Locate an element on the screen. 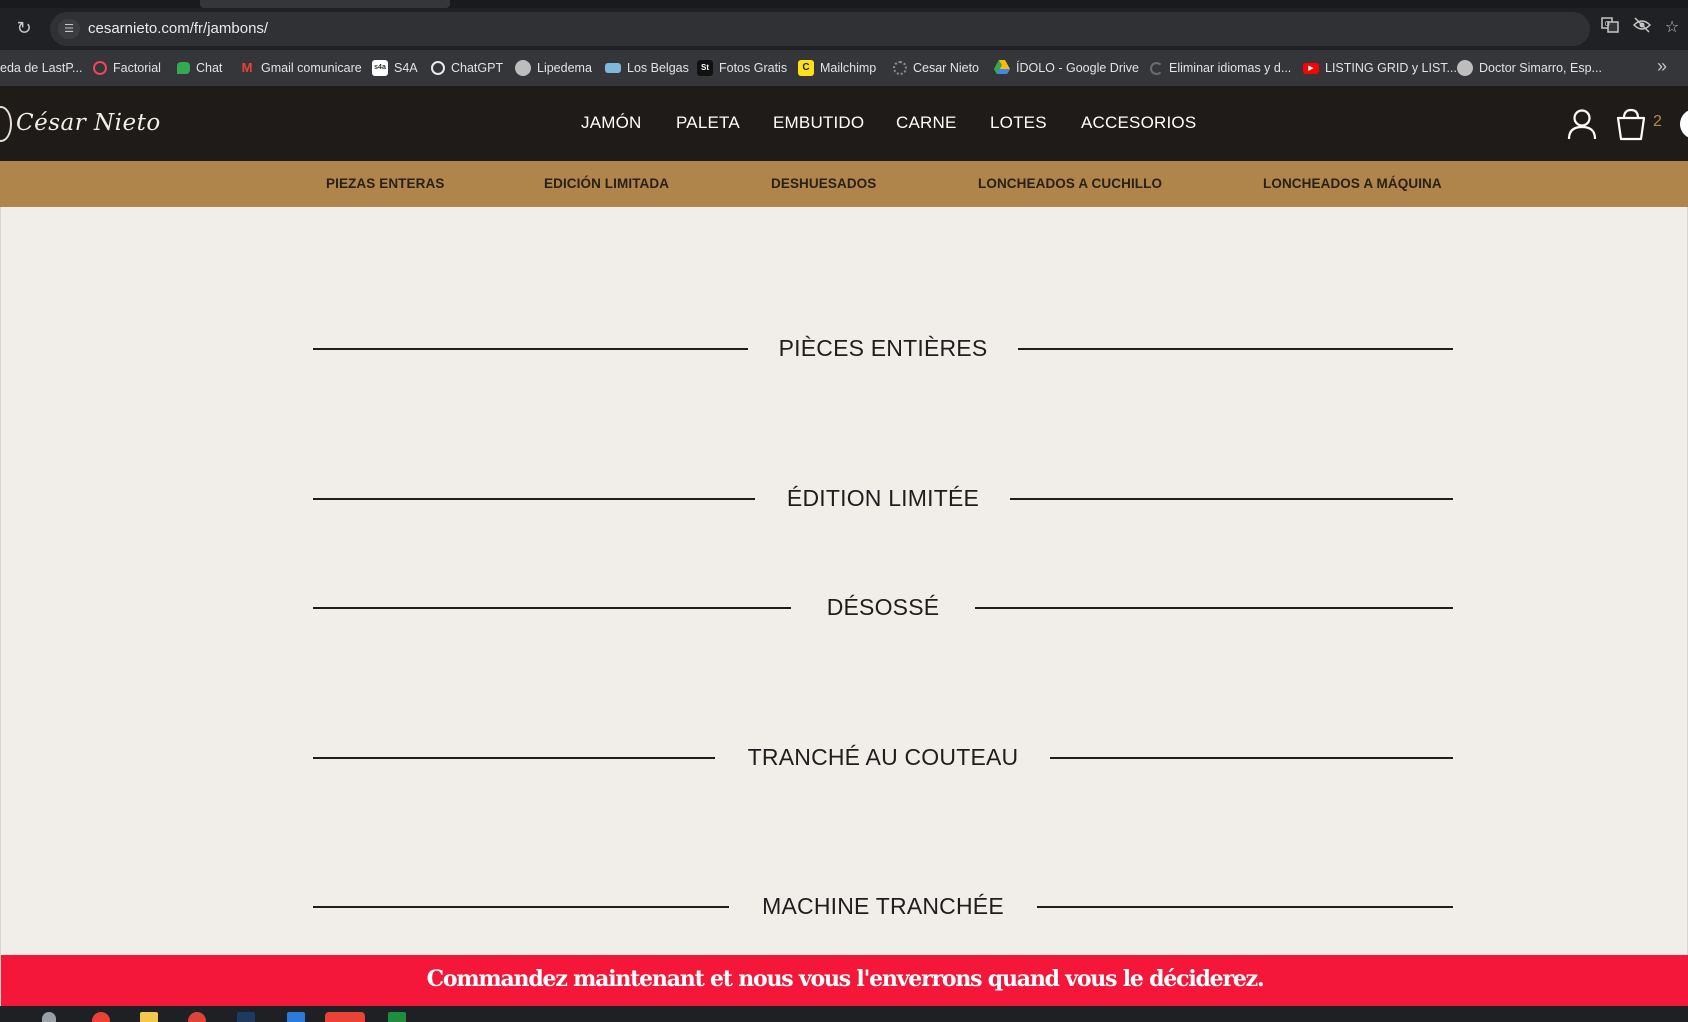  translate-icon: G is located at coordinates (1610, 28).